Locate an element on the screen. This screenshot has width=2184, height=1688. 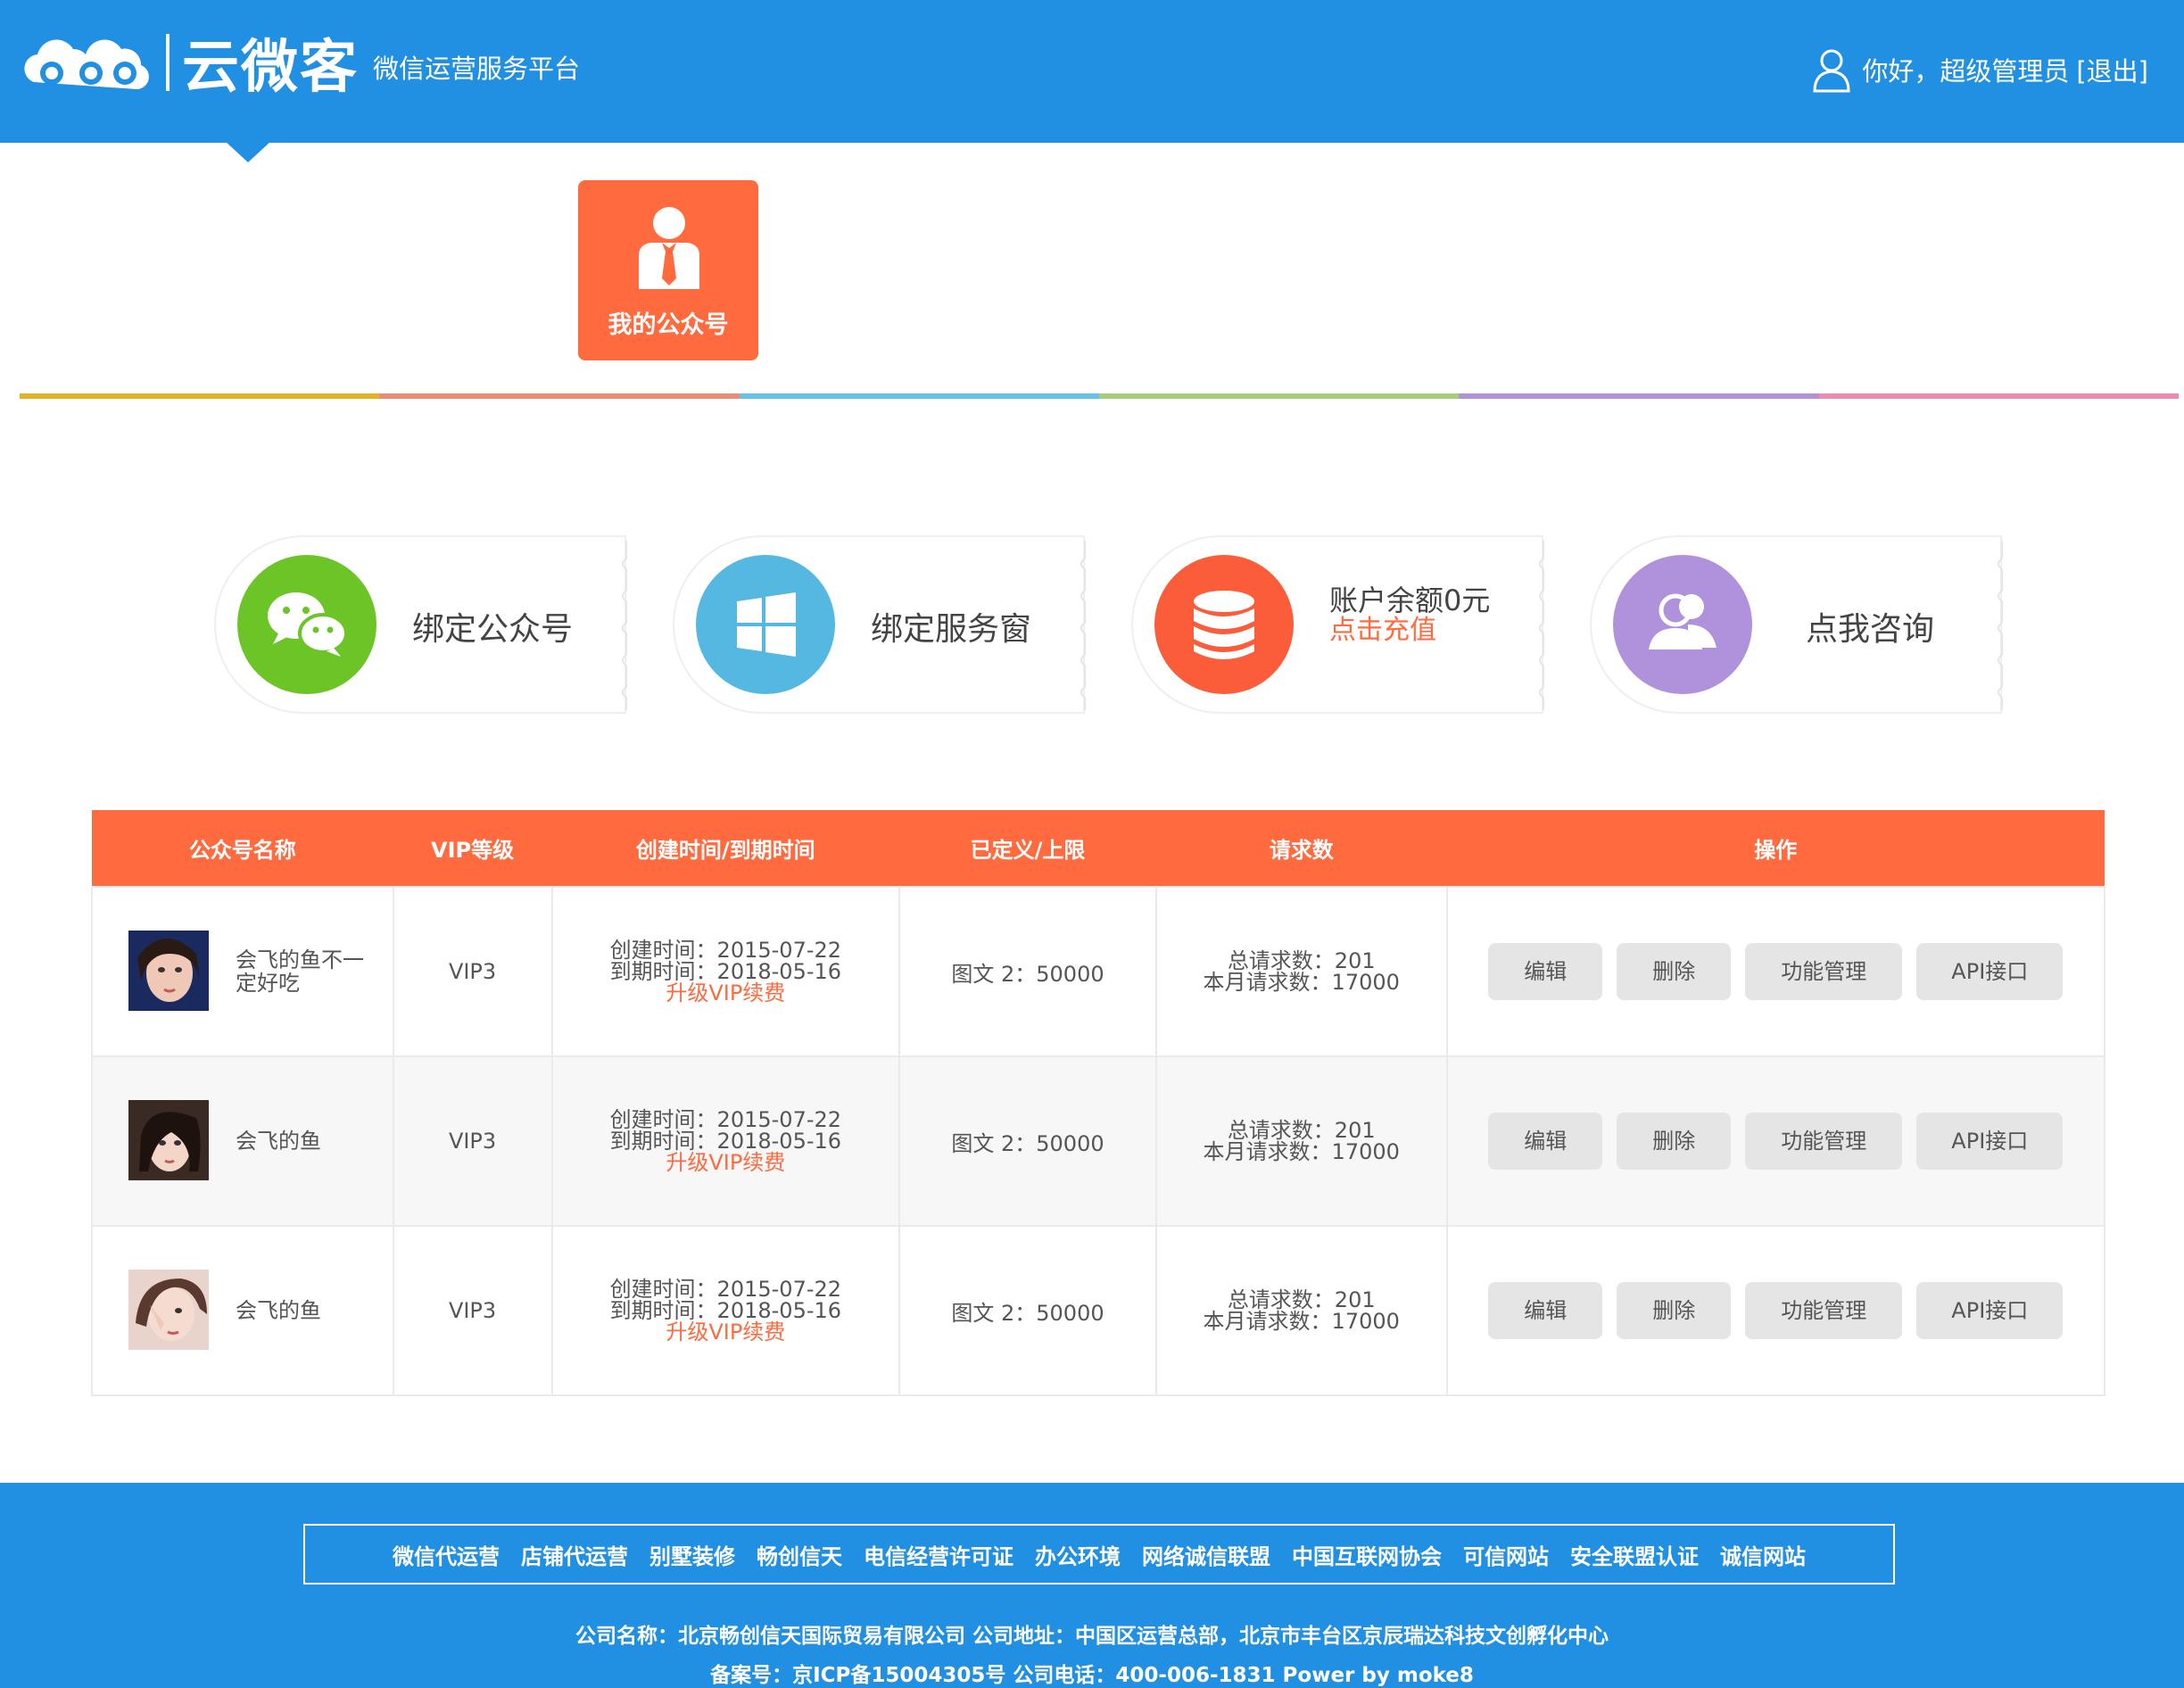
table-header-row: 公众号名称 VIP等级 创建时间/到期时间 已定义/上限 请求数 操作 is located at coordinates (1098, 848).